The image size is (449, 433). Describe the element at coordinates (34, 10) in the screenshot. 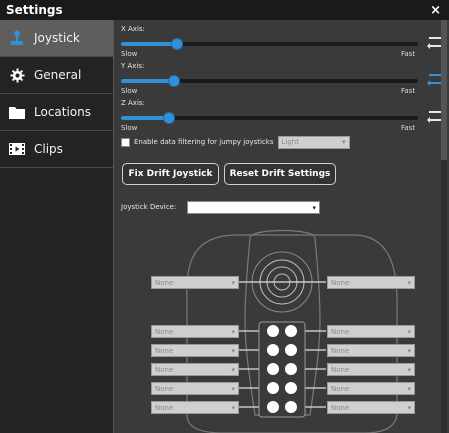

I see `window-title: Settings` at that location.